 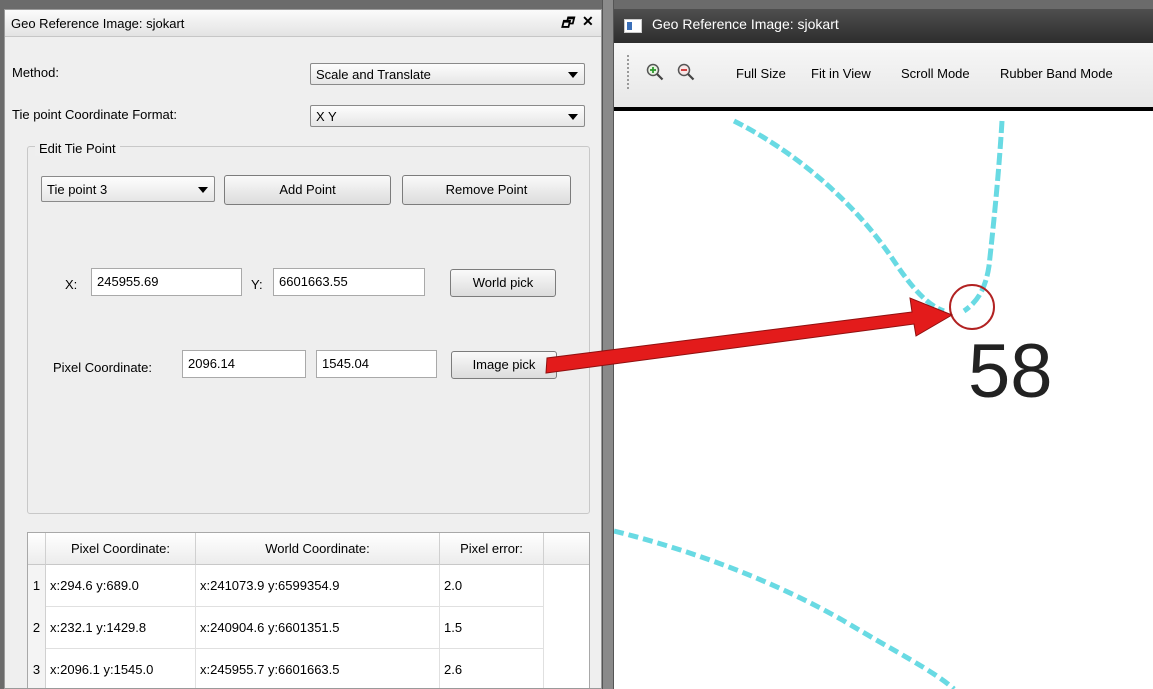 What do you see at coordinates (94, 114) in the screenshot?
I see `format-label: Tie point Coordinate Format:` at bounding box center [94, 114].